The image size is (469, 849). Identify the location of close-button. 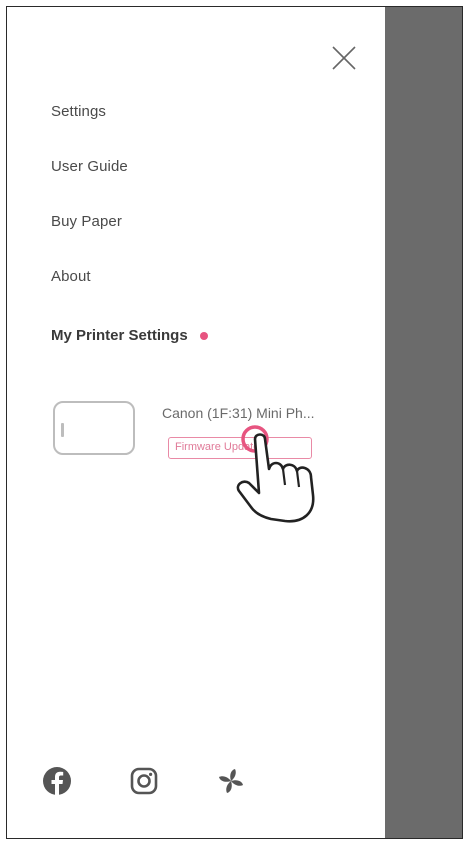
(344, 58).